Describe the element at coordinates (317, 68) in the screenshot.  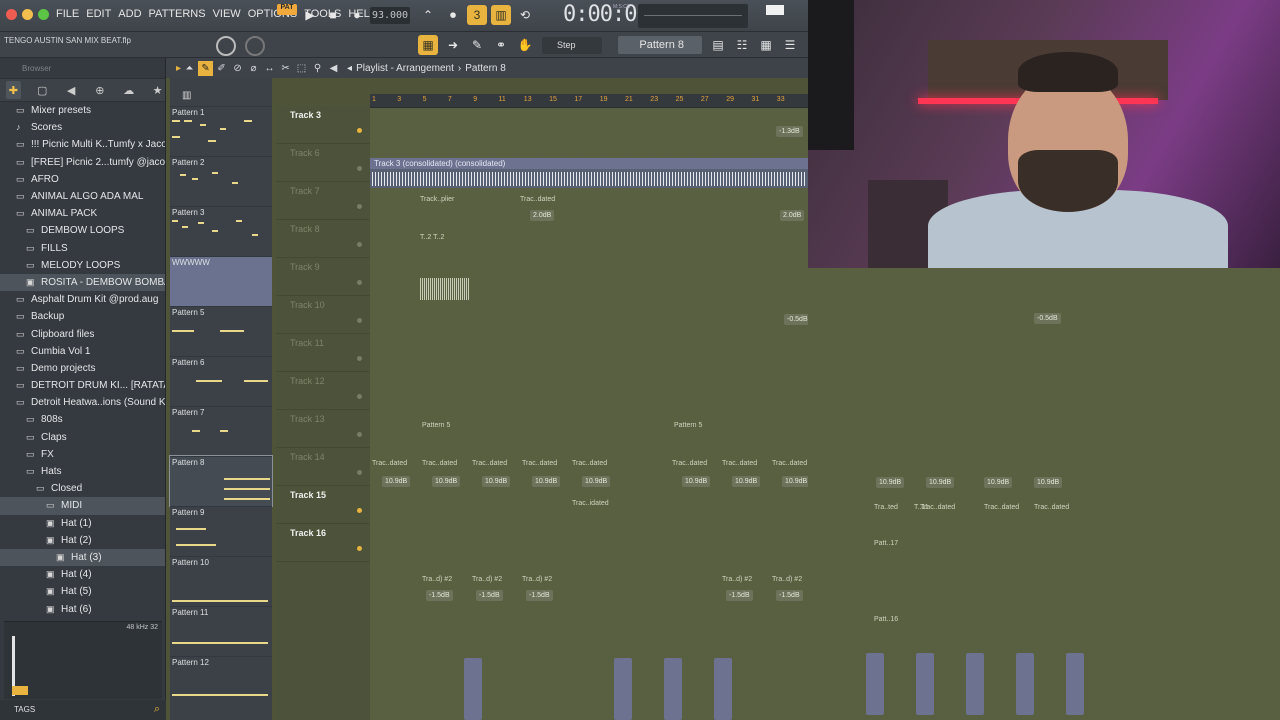
I see `zoom-tool-icon: ⚲` at that location.